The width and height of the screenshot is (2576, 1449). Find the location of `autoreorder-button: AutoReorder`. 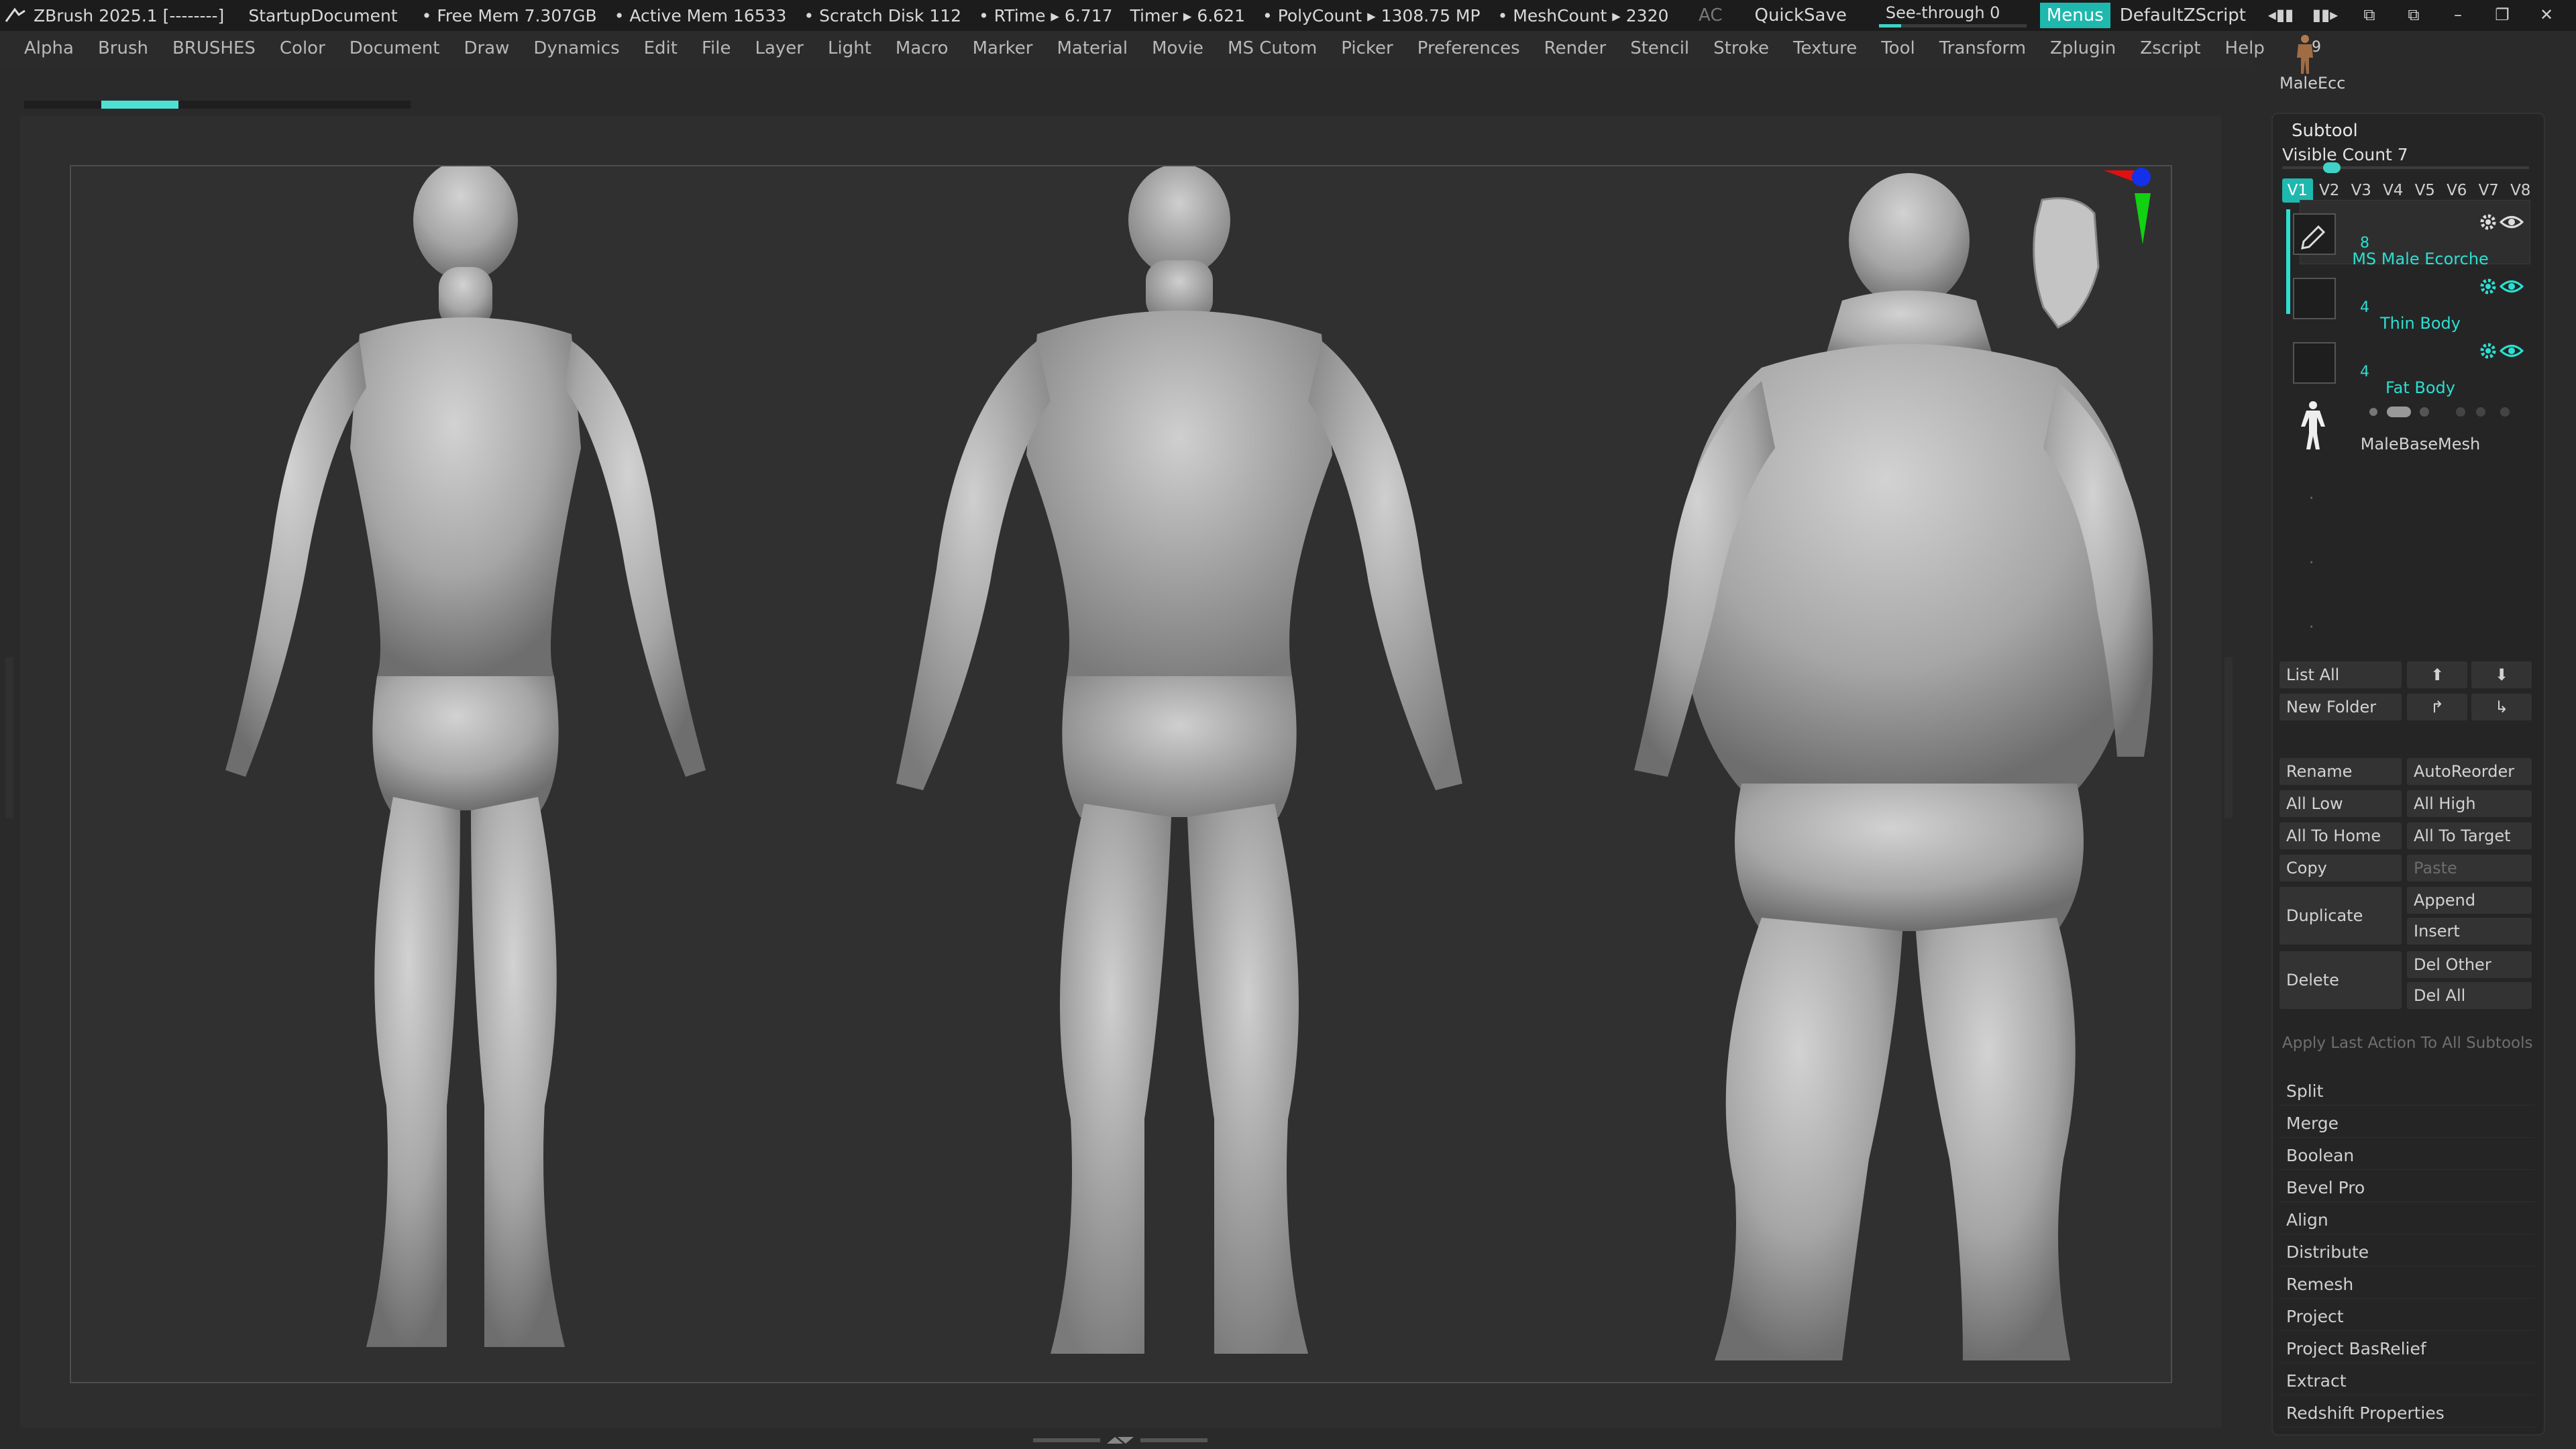

autoreorder-button: AutoReorder is located at coordinates (2469, 771).